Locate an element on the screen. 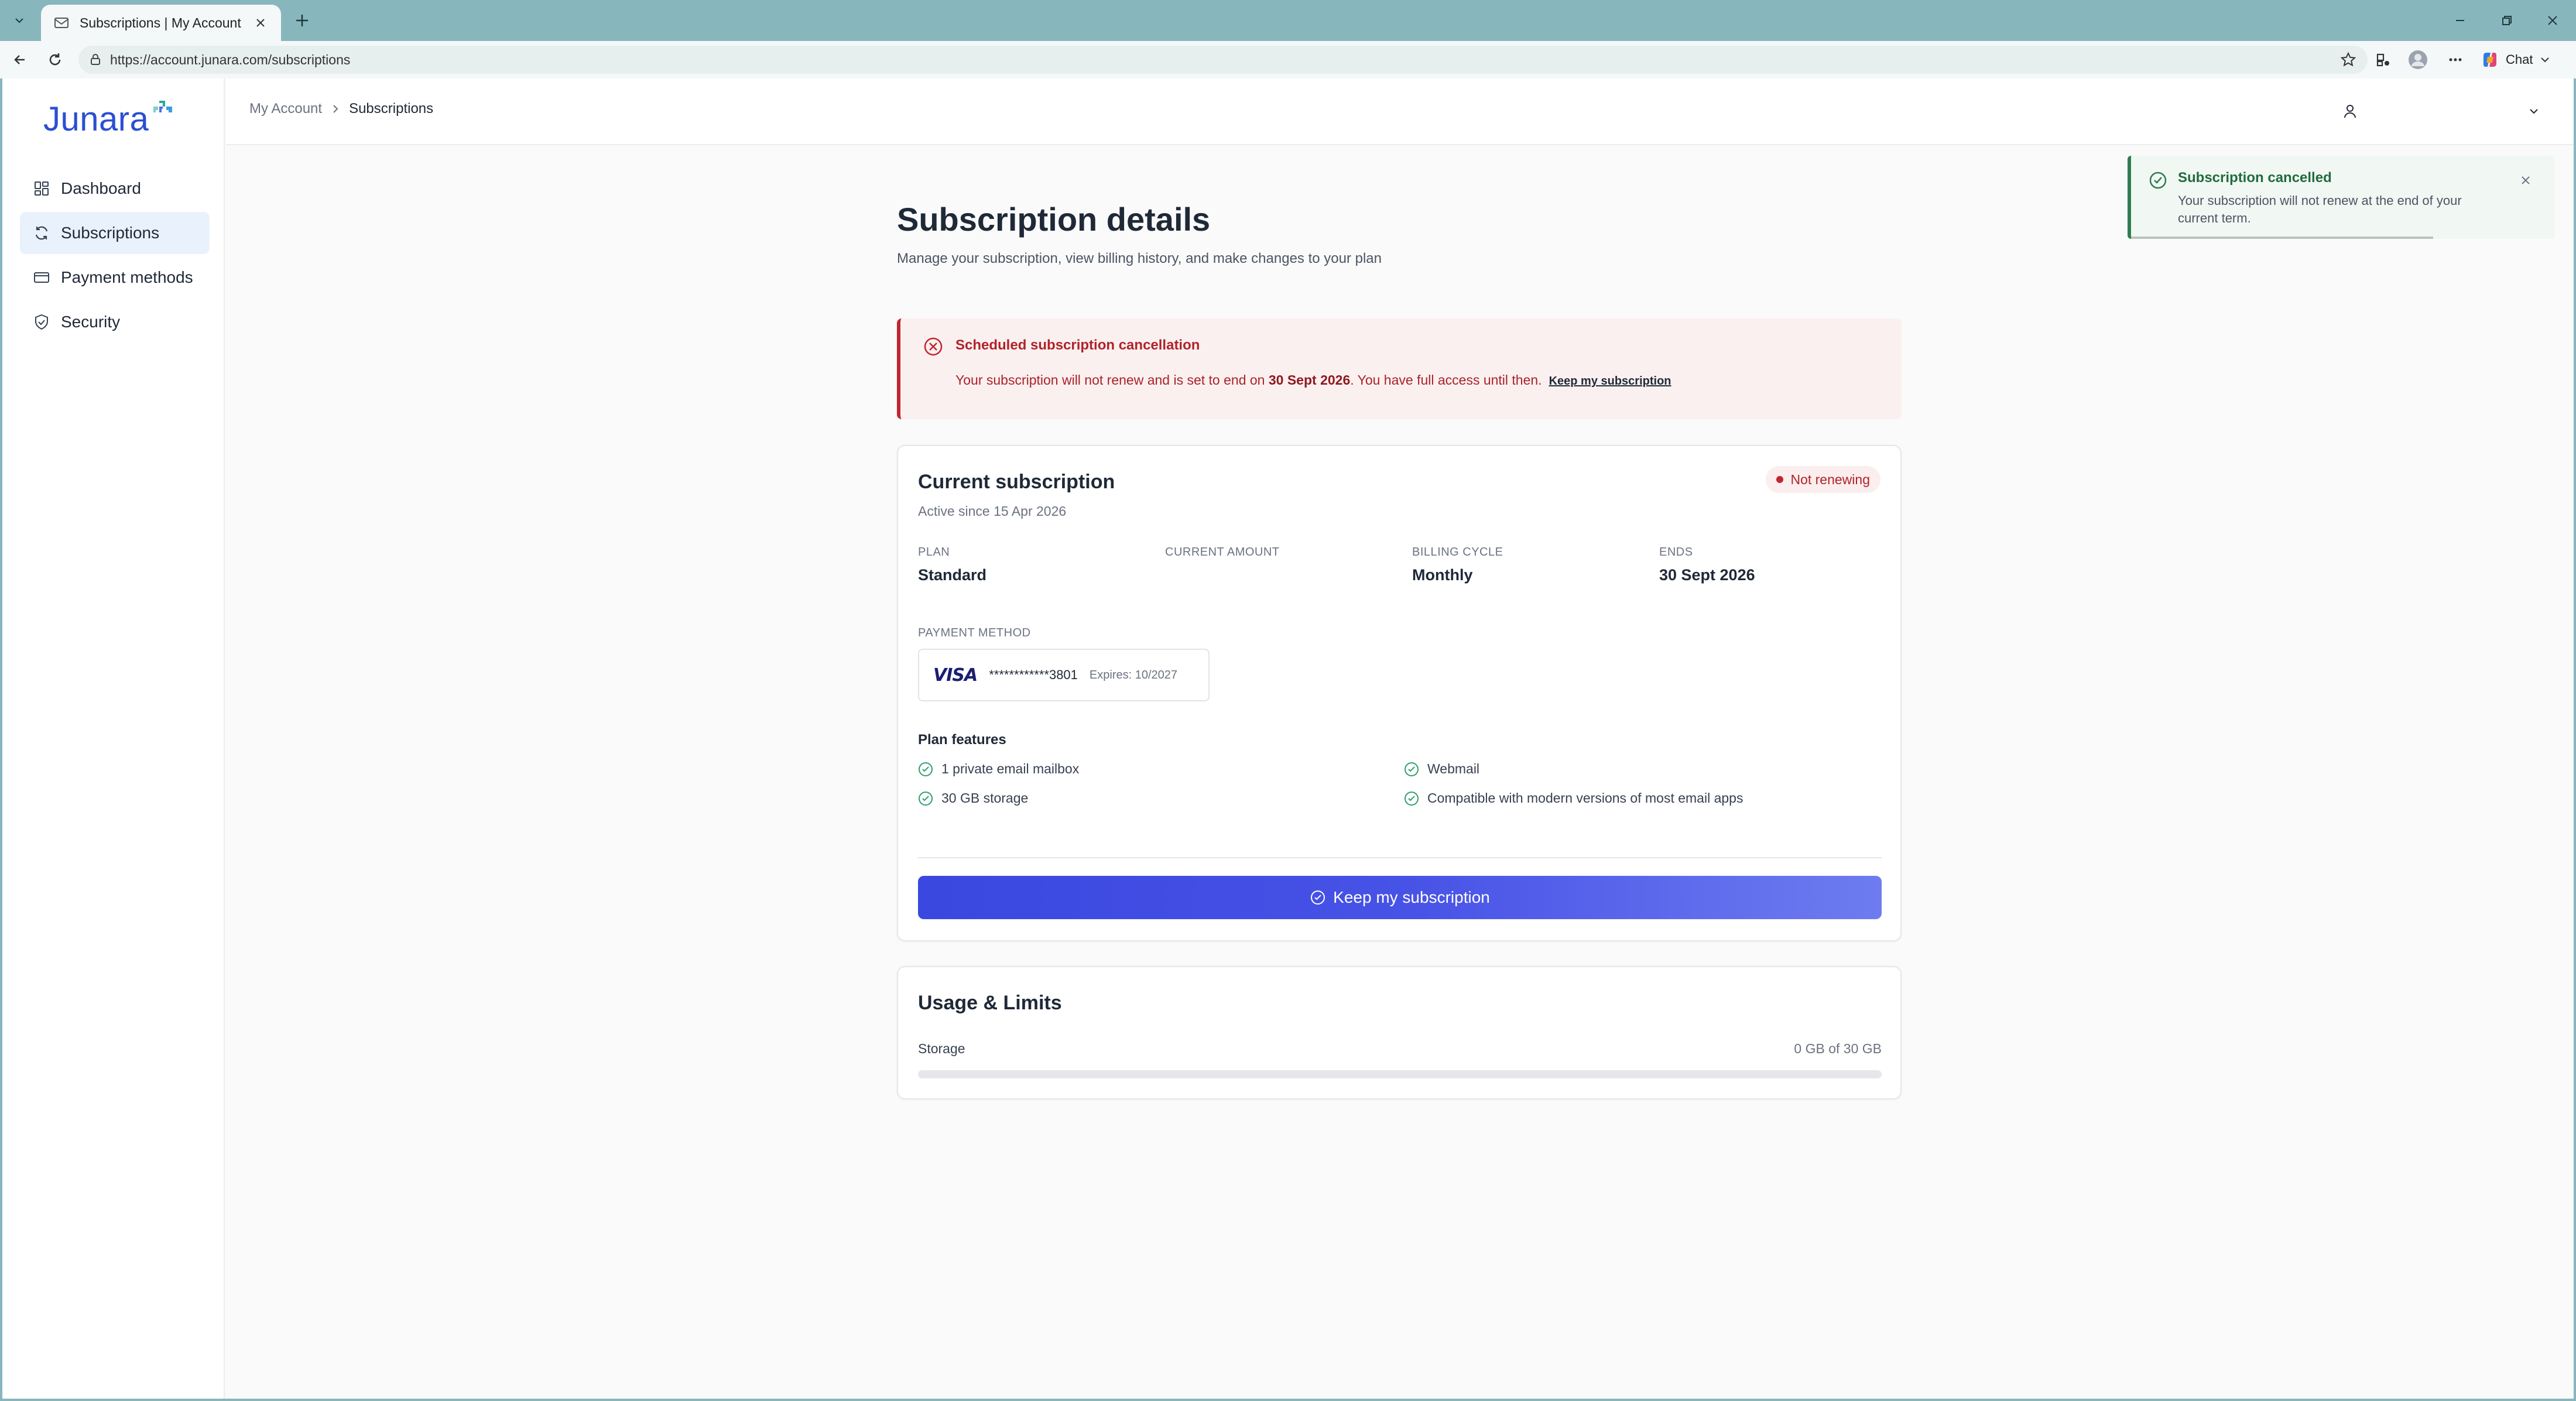  usage-limits-card: Usage & Limits Storage 0 GB of 30 GB is located at coordinates (1399, 1032).